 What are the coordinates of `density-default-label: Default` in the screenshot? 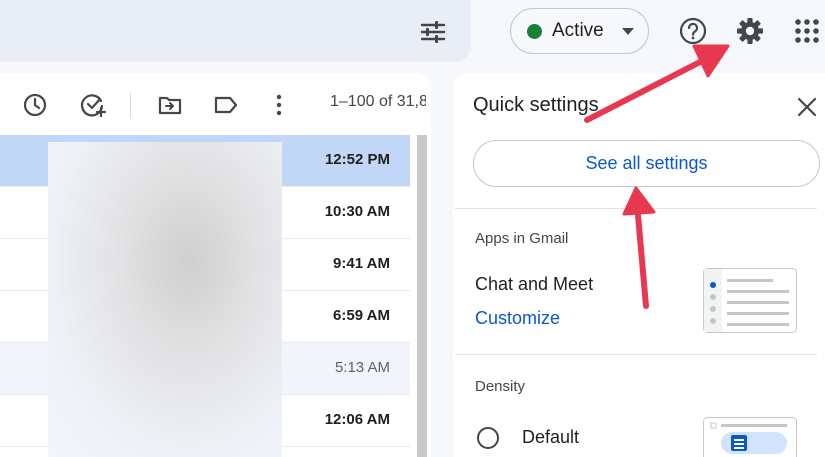 It's located at (551, 437).